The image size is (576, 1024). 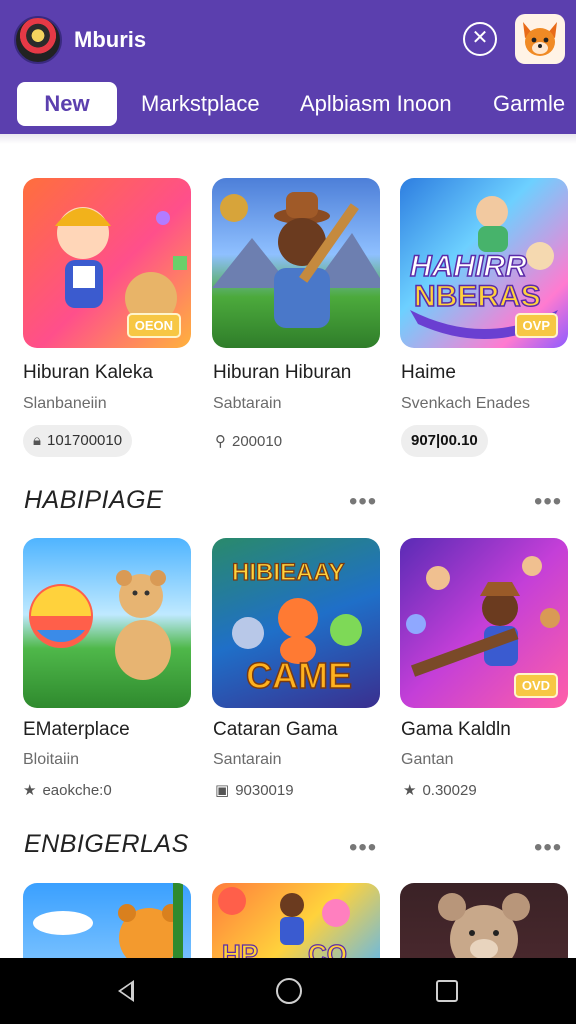 What do you see at coordinates (288, 572) in the screenshot?
I see `thumb-text: HIBIEAAY` at bounding box center [288, 572].